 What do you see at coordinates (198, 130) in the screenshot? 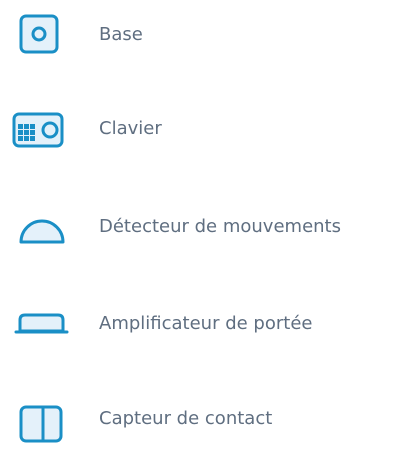
I see `device-item-keypad: Clavier` at bounding box center [198, 130].